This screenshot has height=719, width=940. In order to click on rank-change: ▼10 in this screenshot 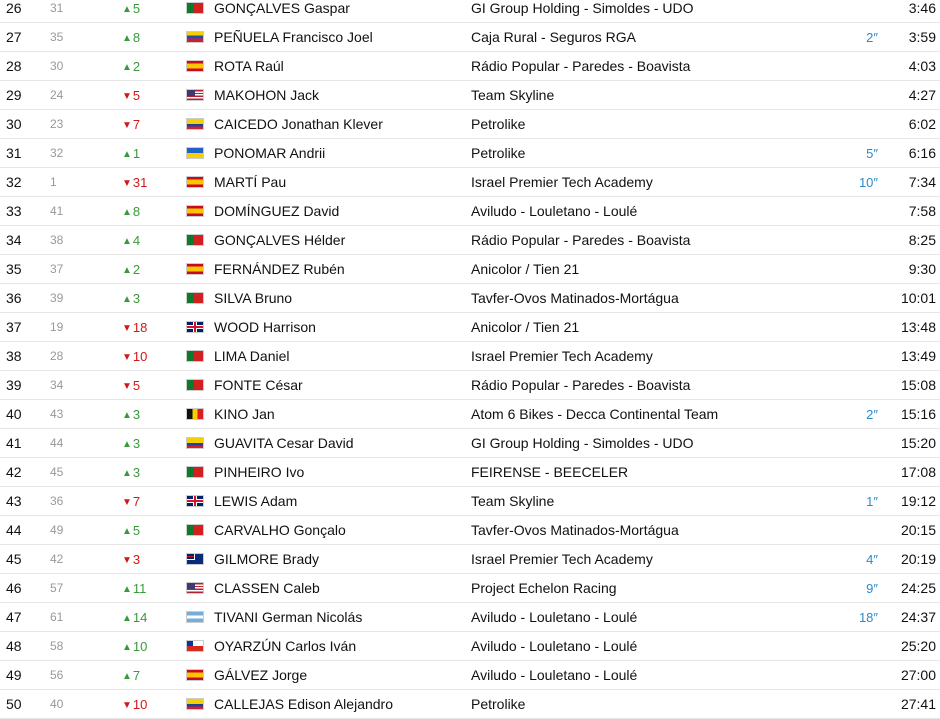, I will do `click(153, 704)`.